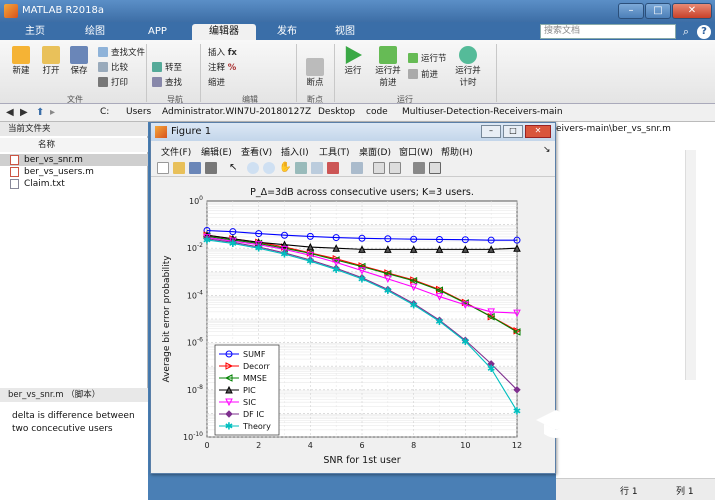 The image size is (715, 500). I want to click on maximize-button: □, so click(658, 11).